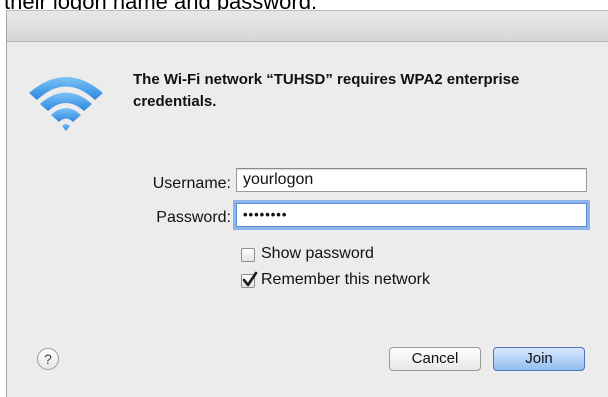 The image size is (608, 397). What do you see at coordinates (48, 359) in the screenshot?
I see `help-button: ?` at bounding box center [48, 359].